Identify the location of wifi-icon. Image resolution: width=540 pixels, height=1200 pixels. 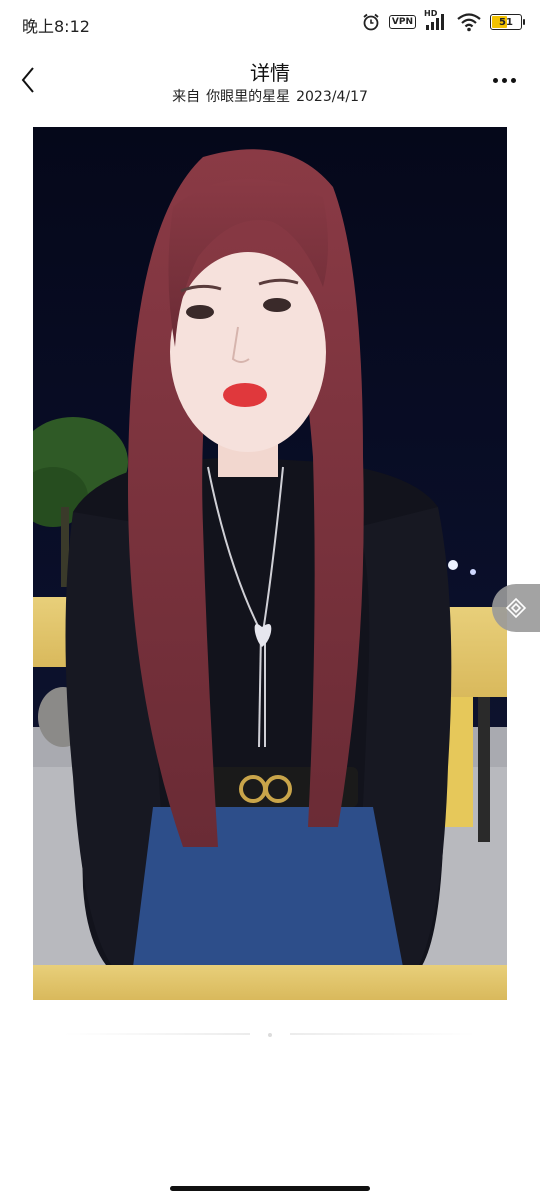
(469, 22).